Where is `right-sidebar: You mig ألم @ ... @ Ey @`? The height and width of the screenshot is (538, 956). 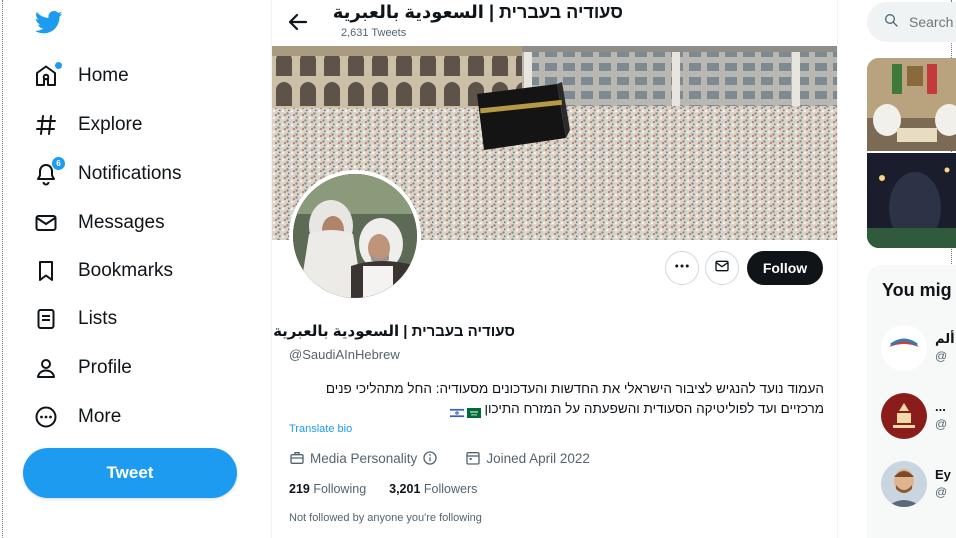
right-sidebar: You mig ألم @ ... @ Ey @ is located at coordinates (897, 269).